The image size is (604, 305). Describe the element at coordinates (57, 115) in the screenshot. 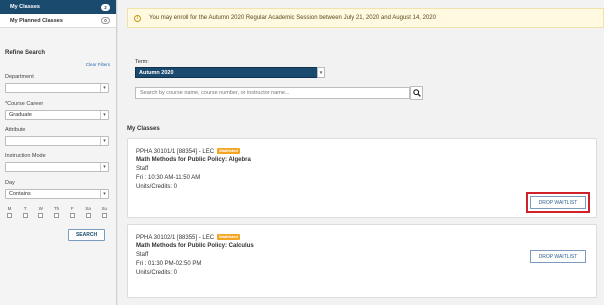

I see `course-career-select: Graduate ▾` at that location.